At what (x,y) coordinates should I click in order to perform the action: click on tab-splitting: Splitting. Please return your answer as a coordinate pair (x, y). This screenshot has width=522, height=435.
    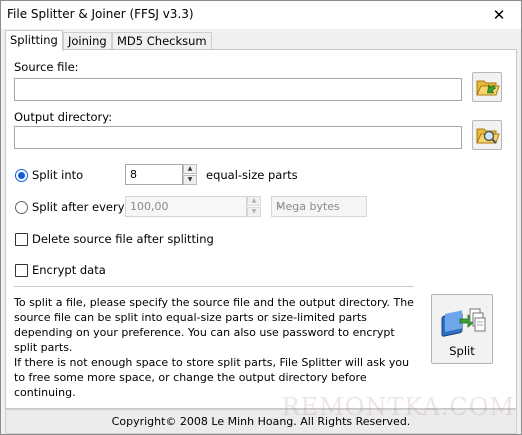
    Looking at the image, I should click on (34, 40).